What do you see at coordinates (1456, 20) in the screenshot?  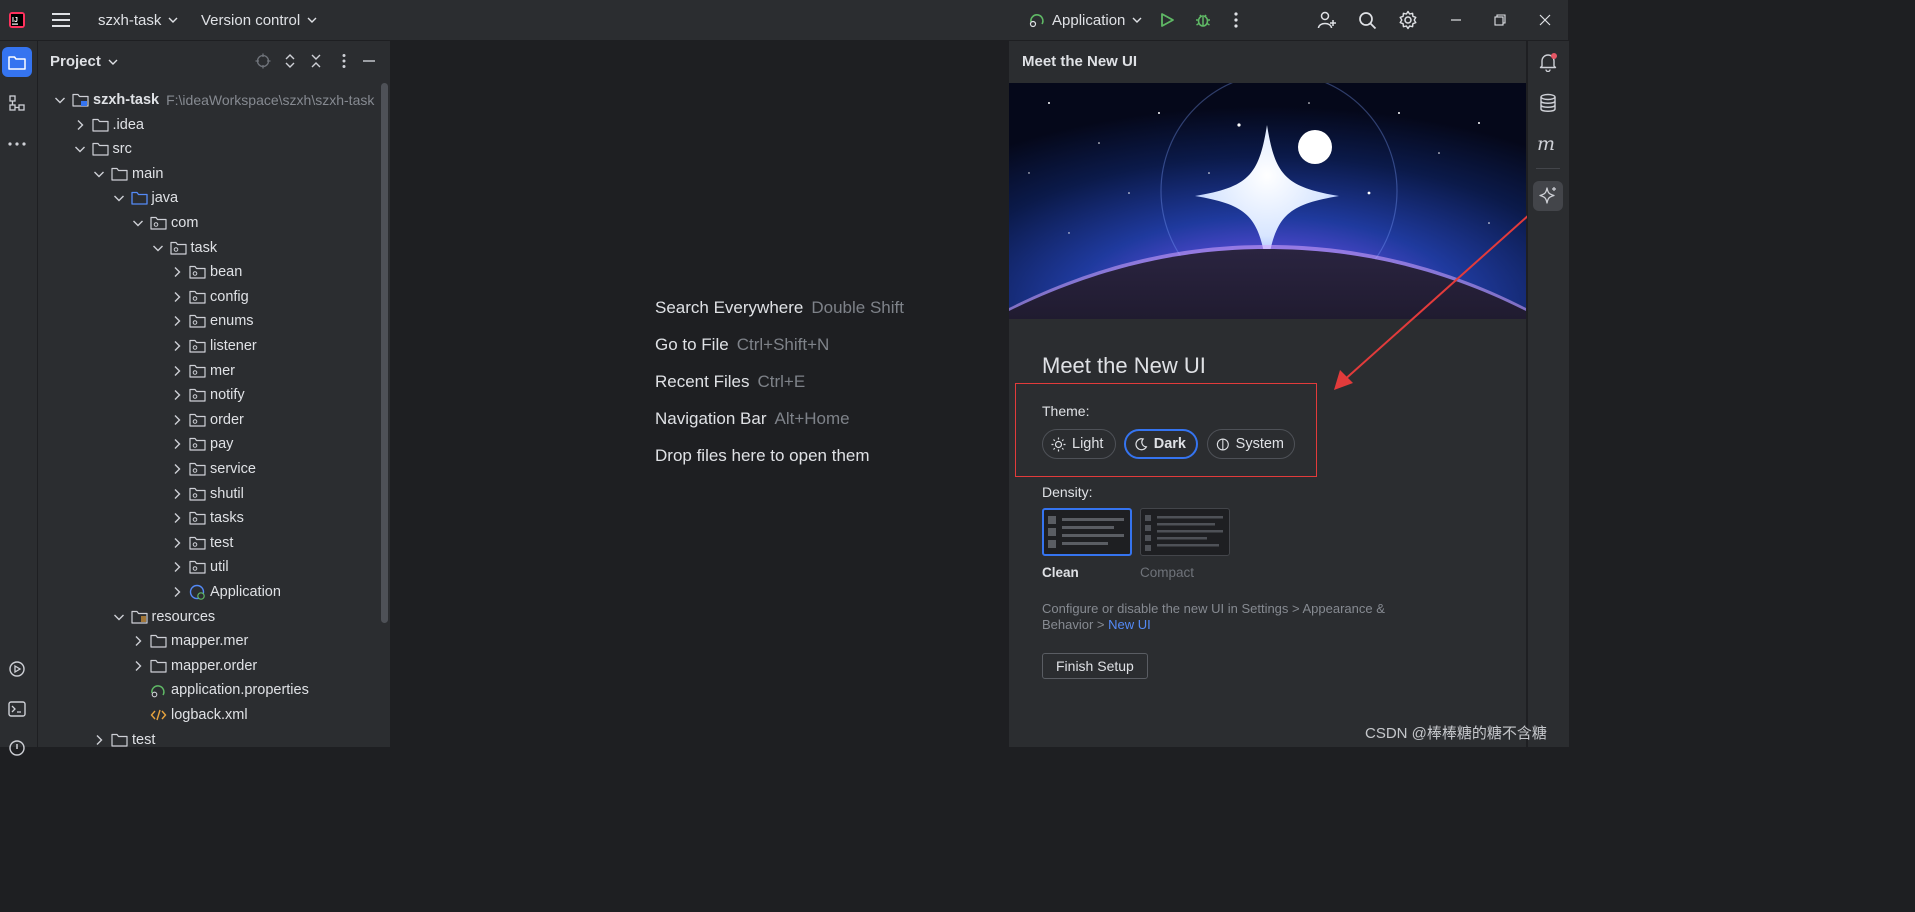 I see `minimize-window-button` at bounding box center [1456, 20].